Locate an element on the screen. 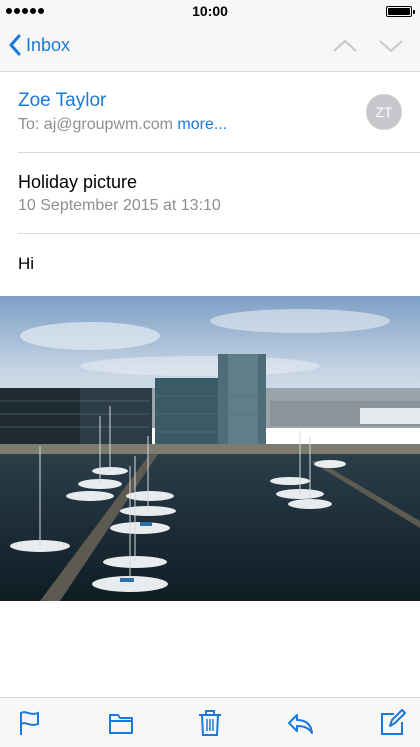  status-bar: 10:00 is located at coordinates (210, 11).